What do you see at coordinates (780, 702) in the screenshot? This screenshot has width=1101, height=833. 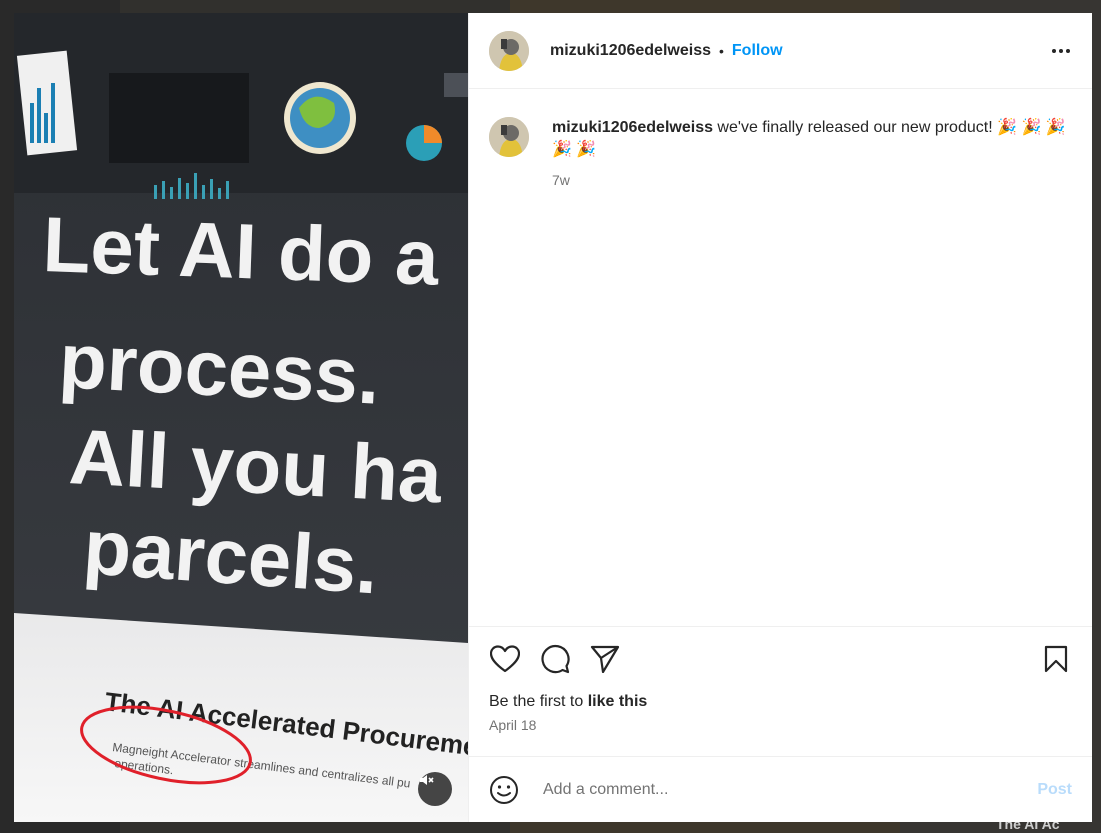 I see `likes-summary: Be the first to like this` at bounding box center [780, 702].